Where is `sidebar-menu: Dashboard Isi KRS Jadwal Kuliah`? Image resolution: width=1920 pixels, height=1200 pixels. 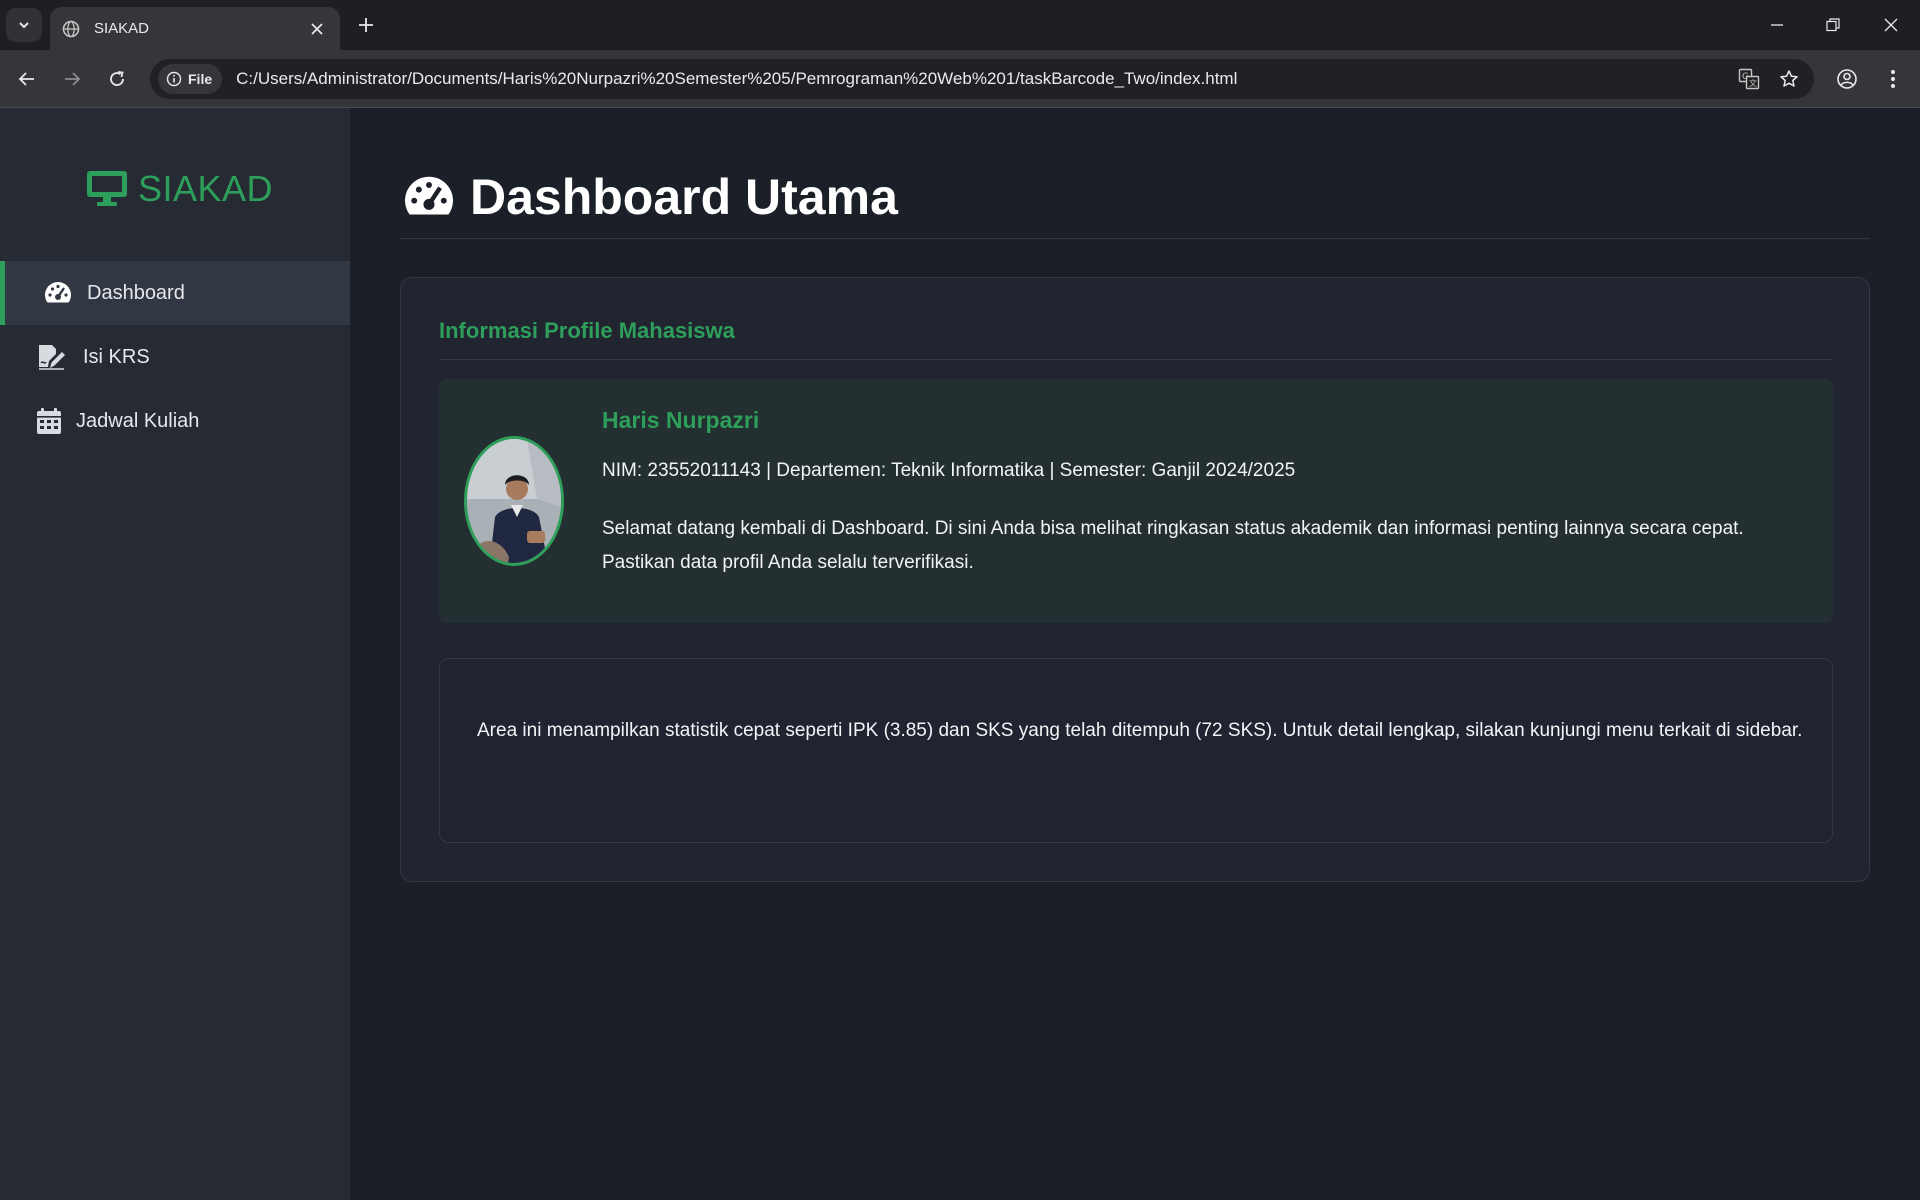
sidebar-menu: Dashboard Isi KRS Jadwal Kuliah is located at coordinates (175, 357).